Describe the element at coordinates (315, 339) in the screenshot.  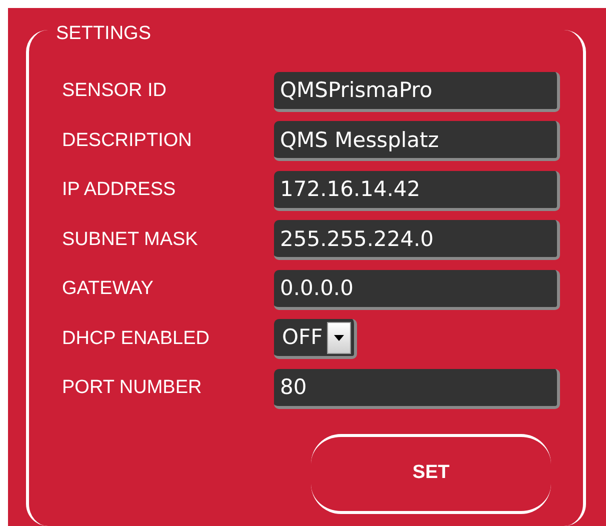
I see `dhcp-dropdown: OFF` at that location.